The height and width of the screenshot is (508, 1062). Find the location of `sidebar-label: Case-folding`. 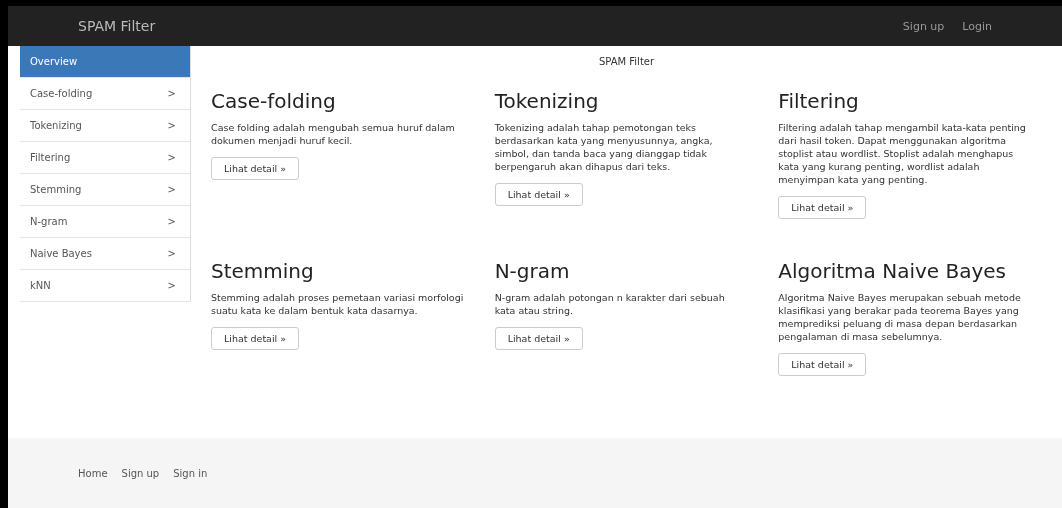

sidebar-label: Case-folding is located at coordinates (61, 93).